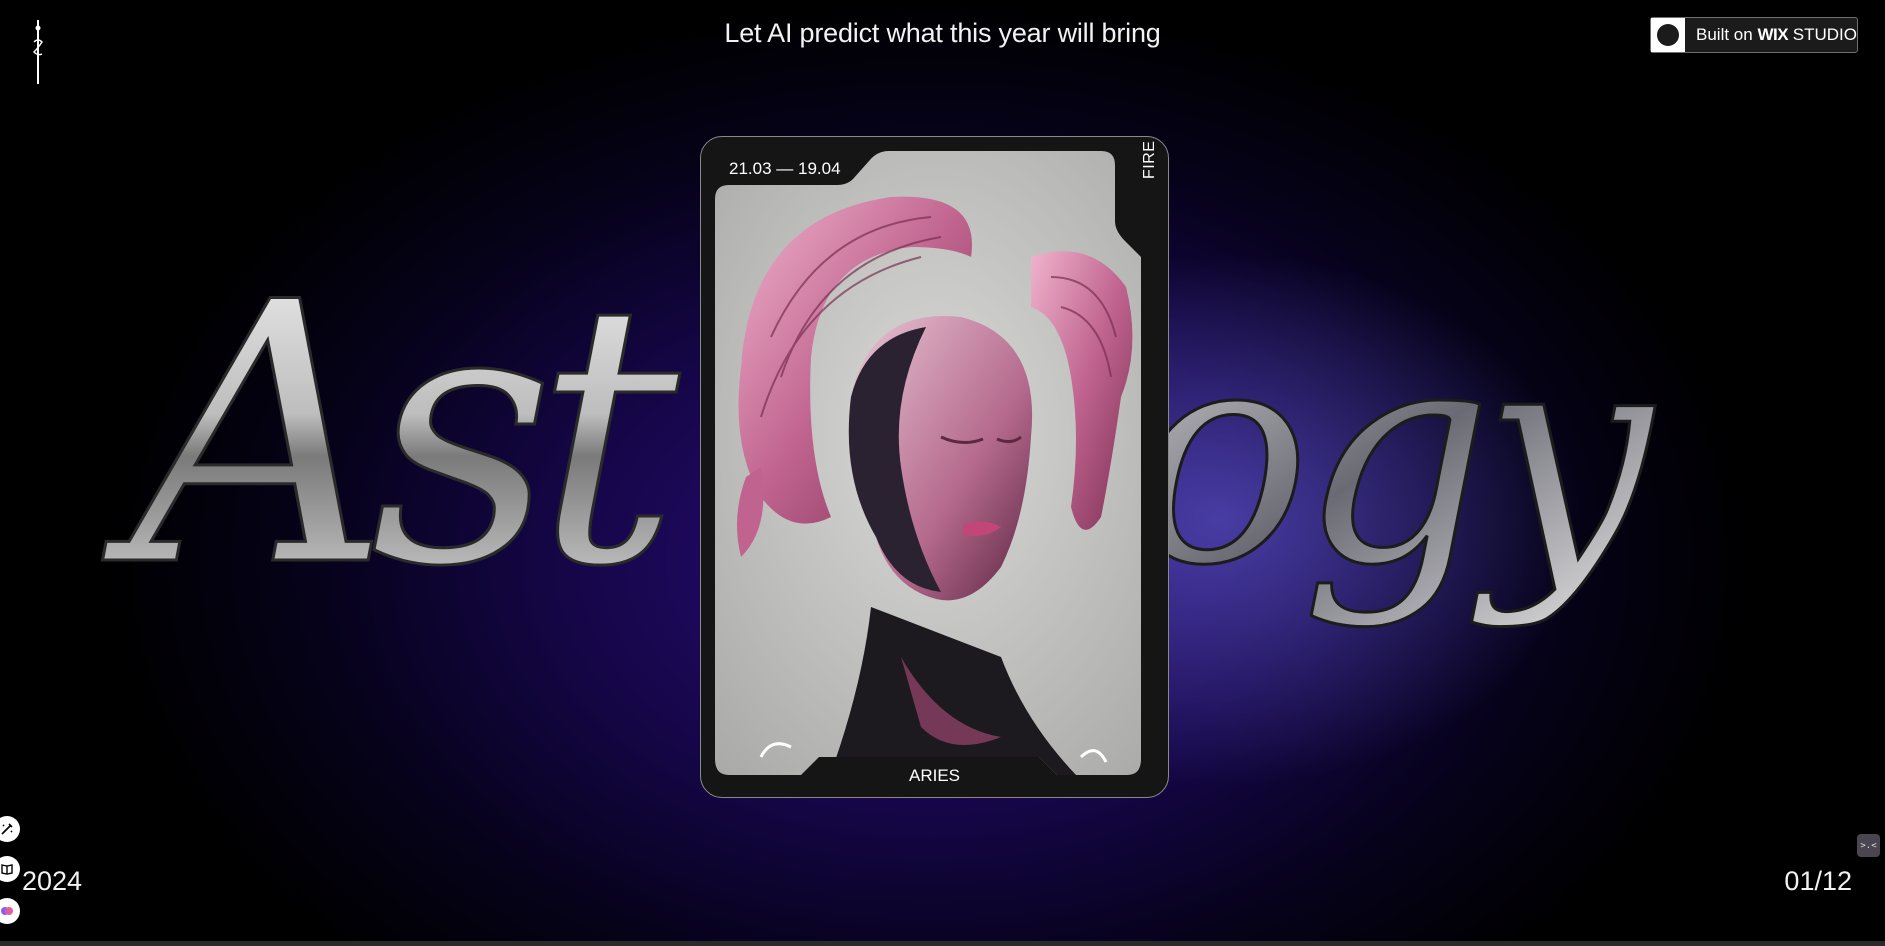 The height and width of the screenshot is (946, 1885). I want to click on page-headline: Let AI predict what this year will bring, so click(942, 33).